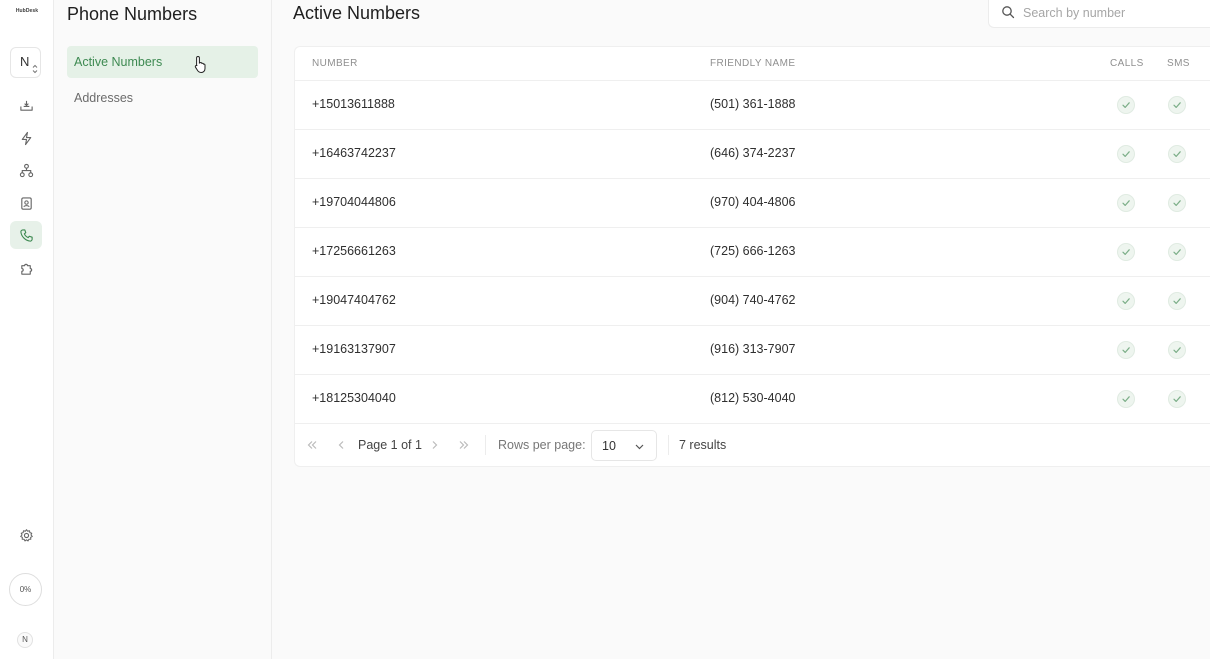  I want to click on friendly-name-cell: (970) 404-4806, so click(753, 202).